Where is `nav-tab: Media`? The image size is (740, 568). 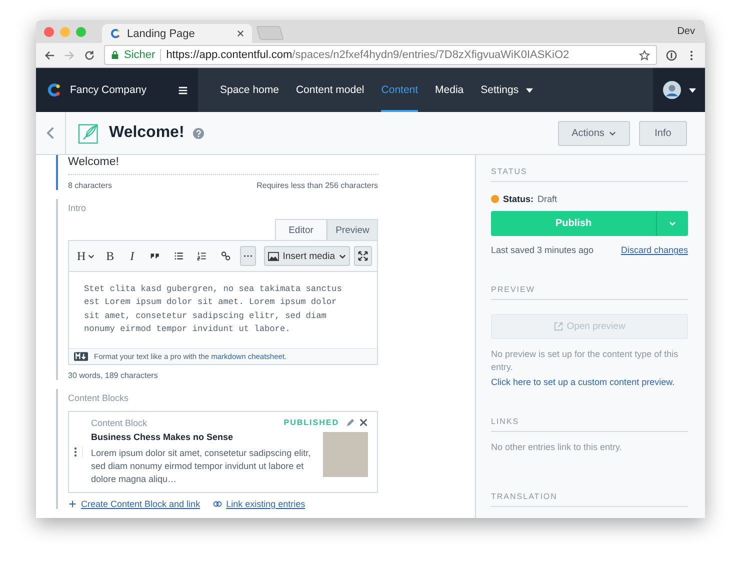
nav-tab: Media is located at coordinates (449, 90).